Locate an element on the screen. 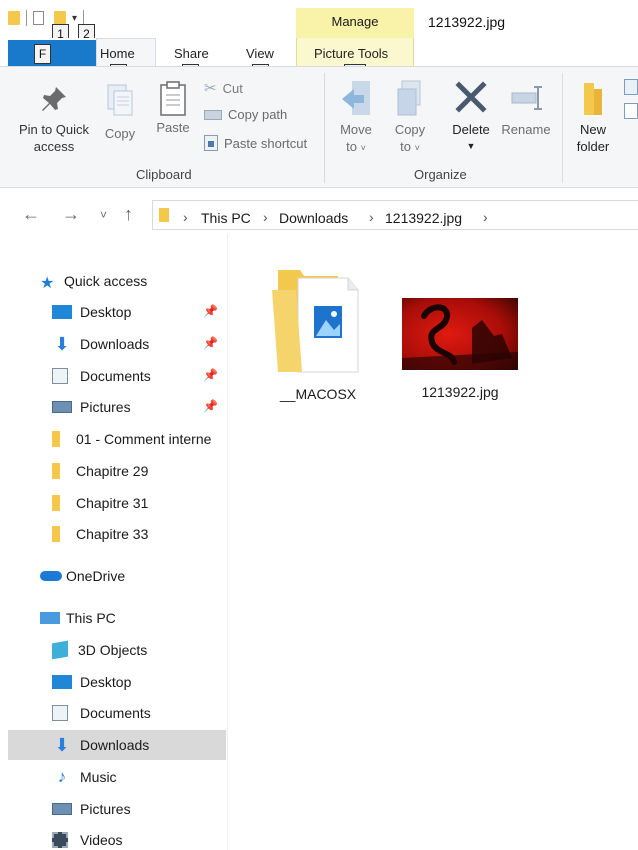 The width and height of the screenshot is (638, 850). film-icon is located at coordinates (60, 840).